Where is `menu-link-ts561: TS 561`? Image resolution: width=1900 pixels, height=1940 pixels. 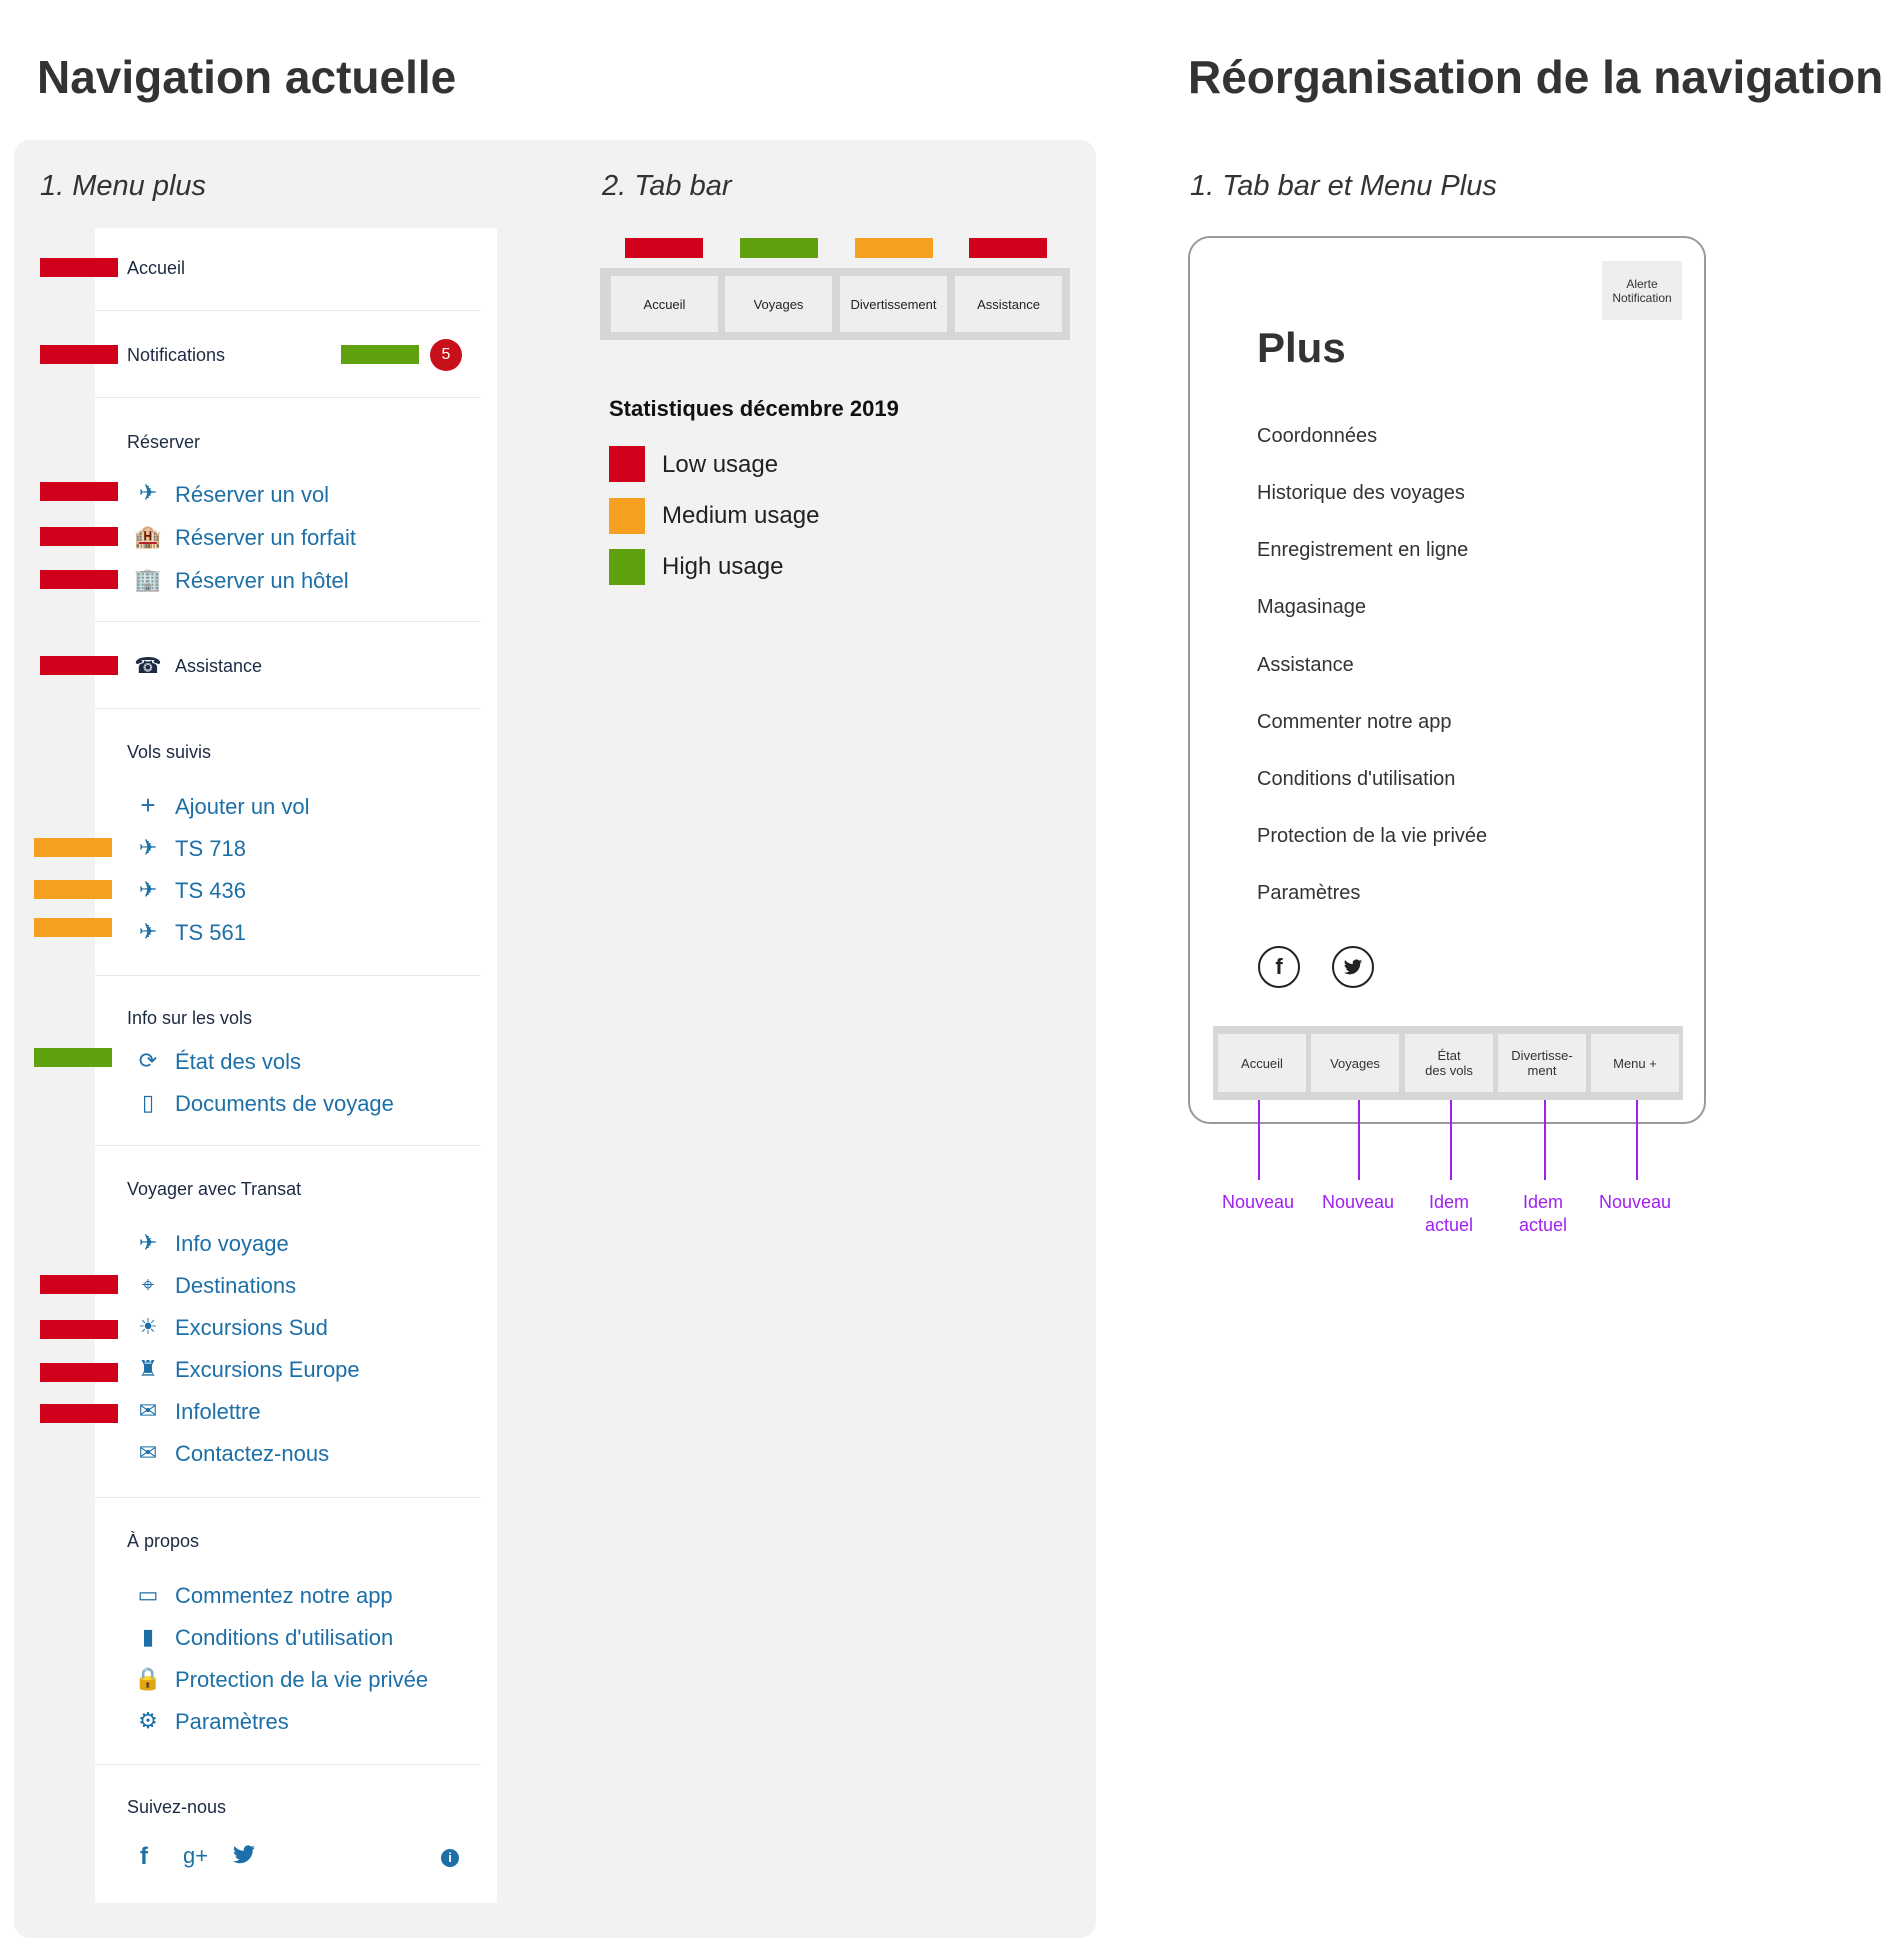
menu-link-ts561: TS 561 is located at coordinates (210, 933).